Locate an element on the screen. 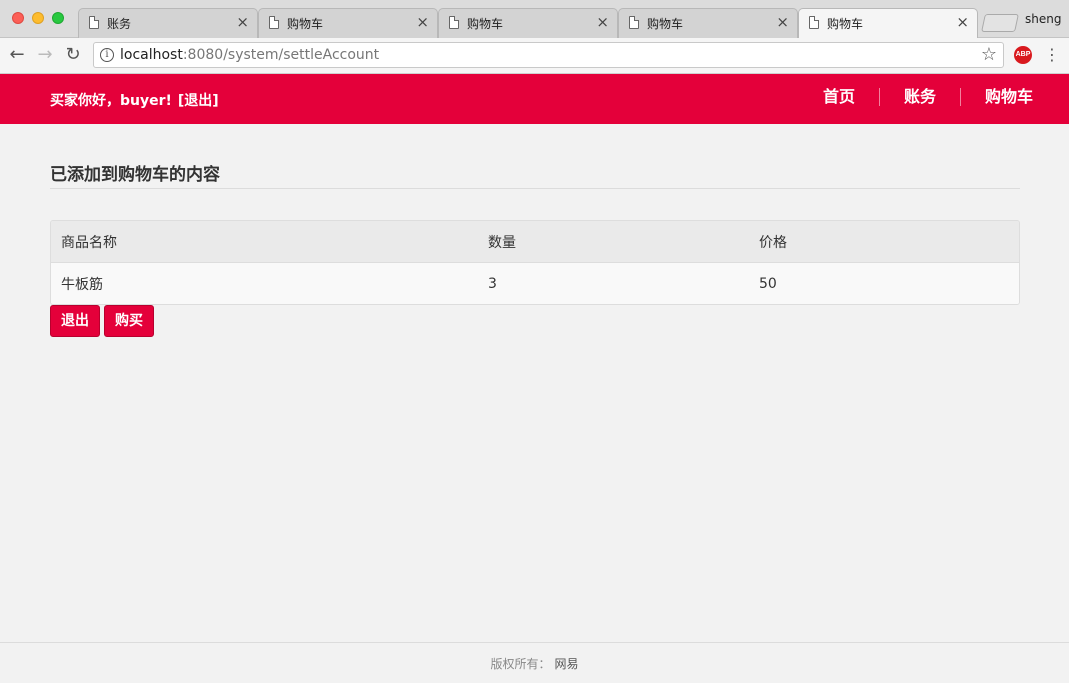  nav-home: 首页 is located at coordinates (839, 97).